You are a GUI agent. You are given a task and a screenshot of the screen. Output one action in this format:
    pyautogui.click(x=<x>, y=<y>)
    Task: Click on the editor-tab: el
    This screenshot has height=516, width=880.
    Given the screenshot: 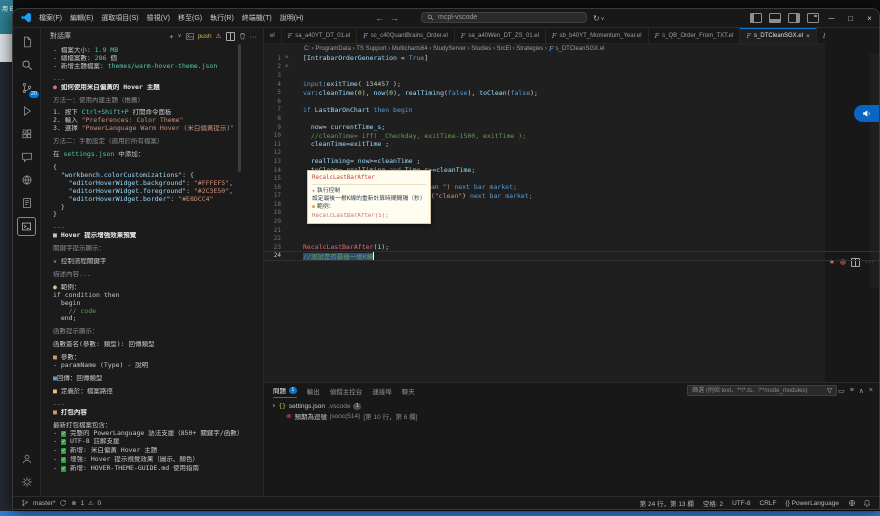 What is the action you would take?
    pyautogui.click(x=273, y=35)
    